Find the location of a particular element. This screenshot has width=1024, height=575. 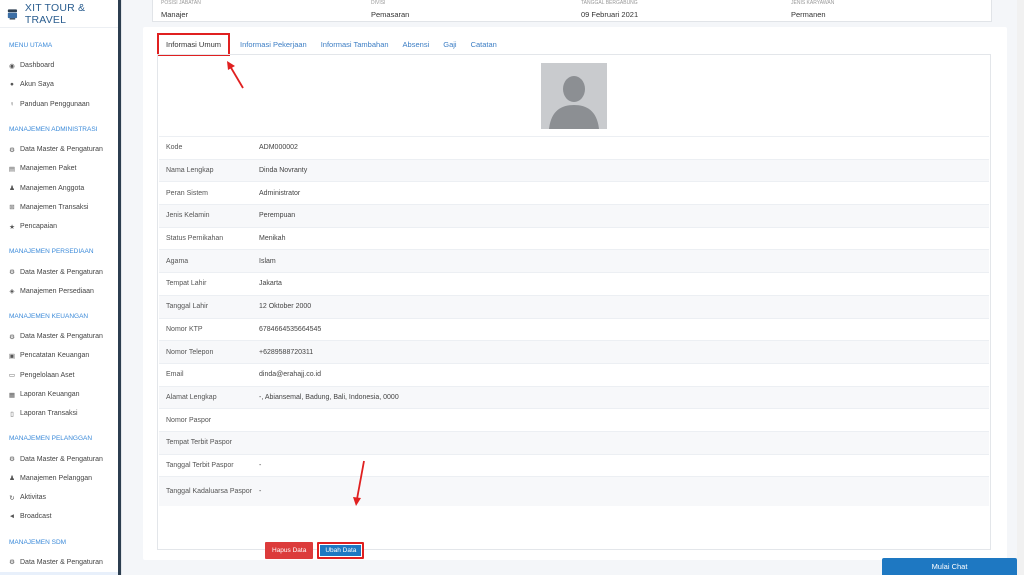

sidebar-item-manajemen-paket: ▤ Manajemen Paket is located at coordinates (60, 168).